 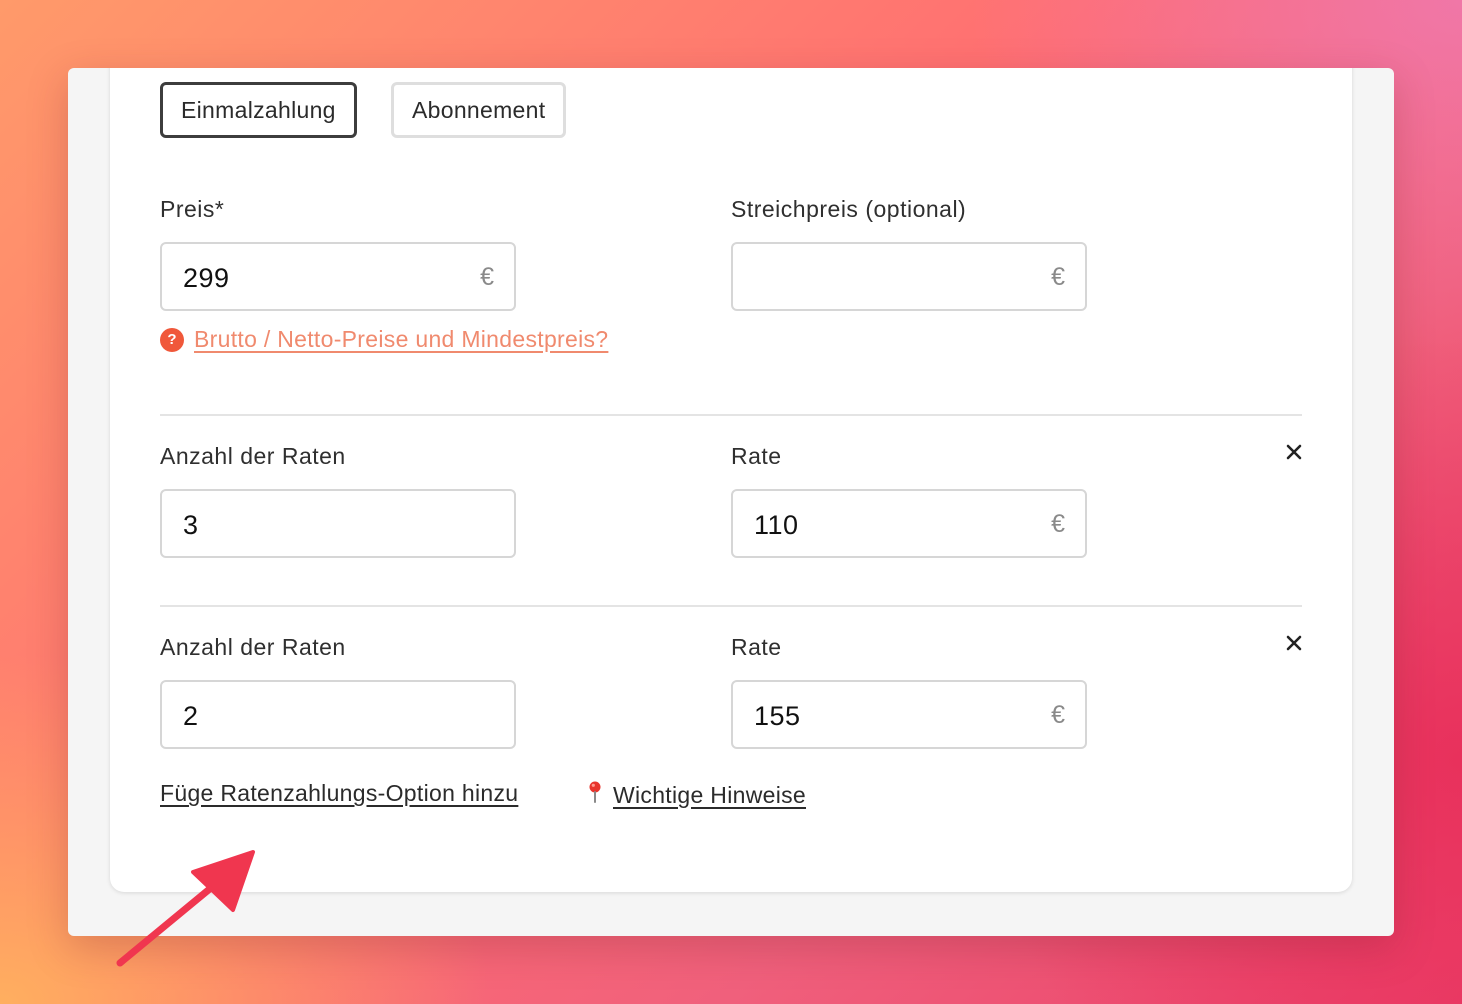 I want to click on installment-count-value: 3, so click(x=191, y=525).